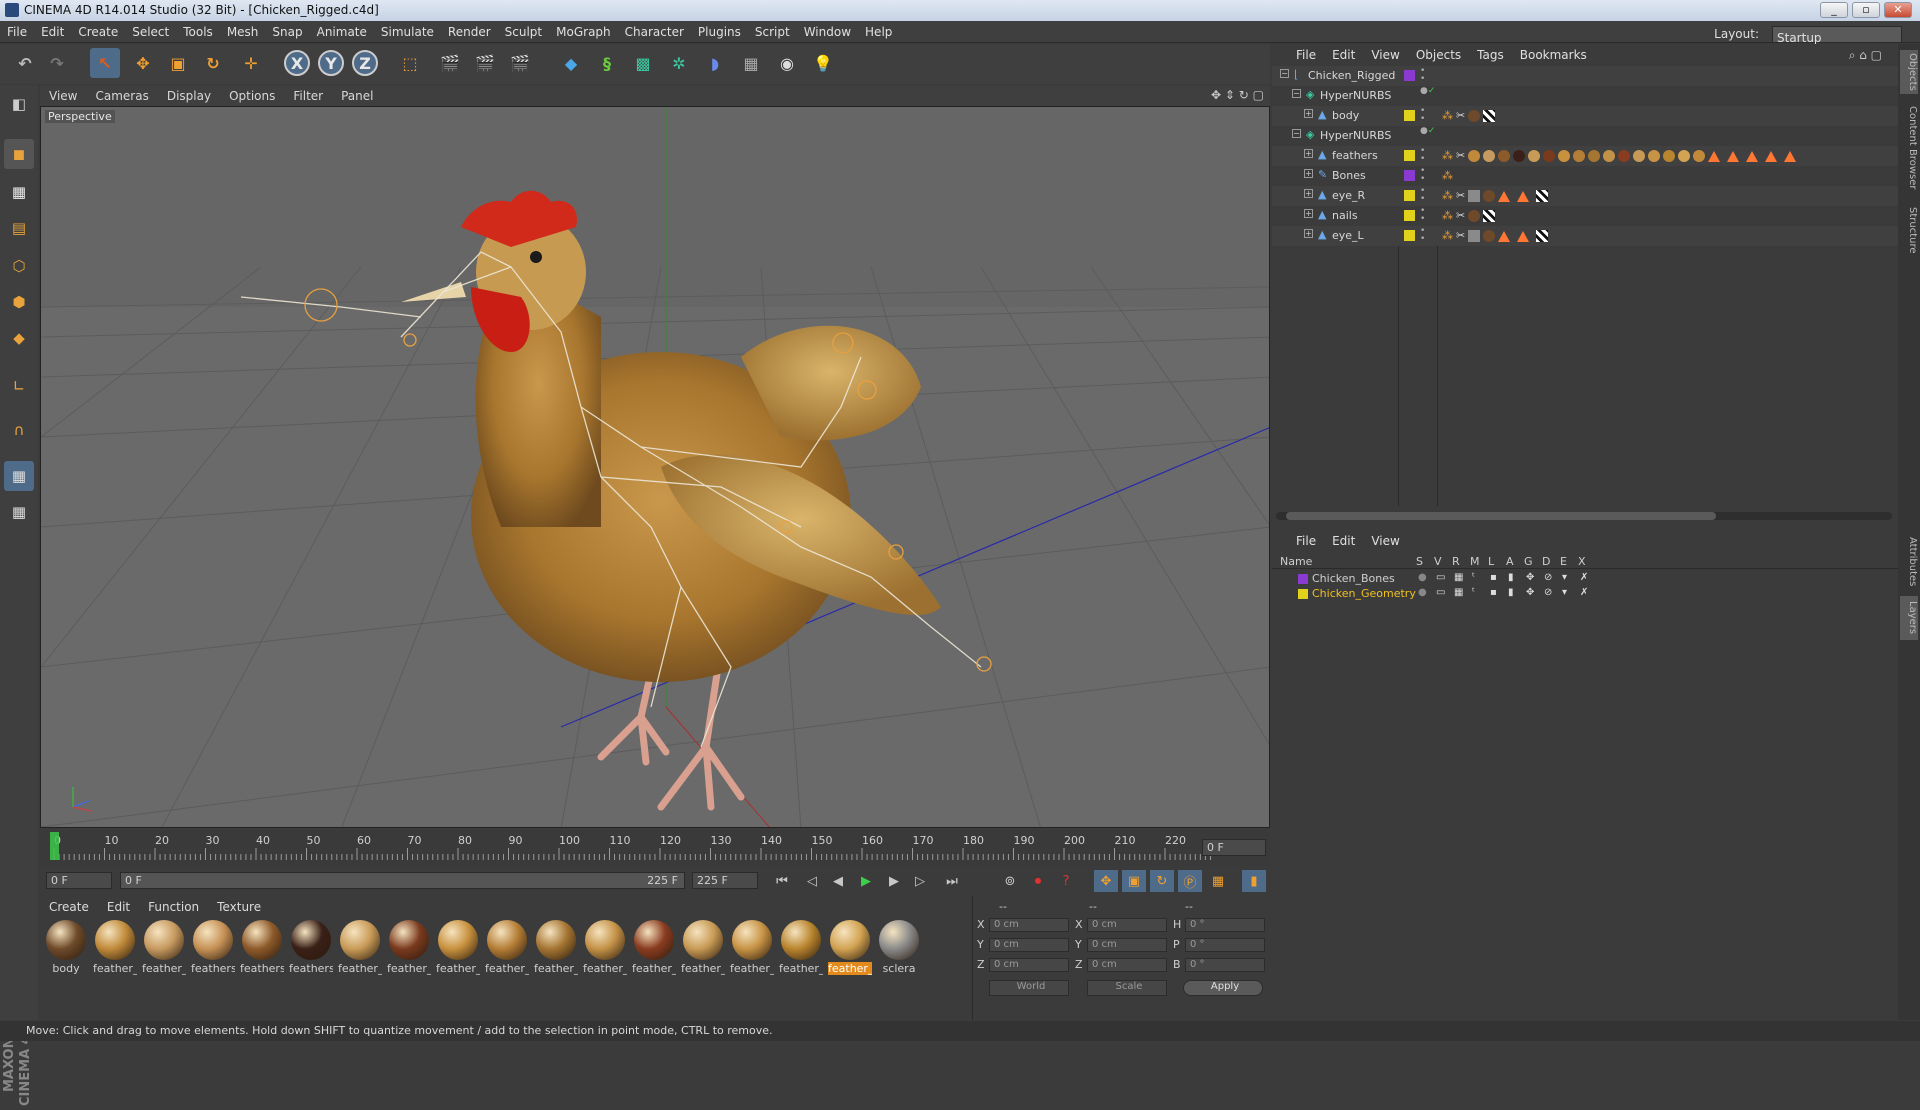  Describe the element at coordinates (1029, 988) in the screenshot. I see `coord-mode-select: World` at that location.